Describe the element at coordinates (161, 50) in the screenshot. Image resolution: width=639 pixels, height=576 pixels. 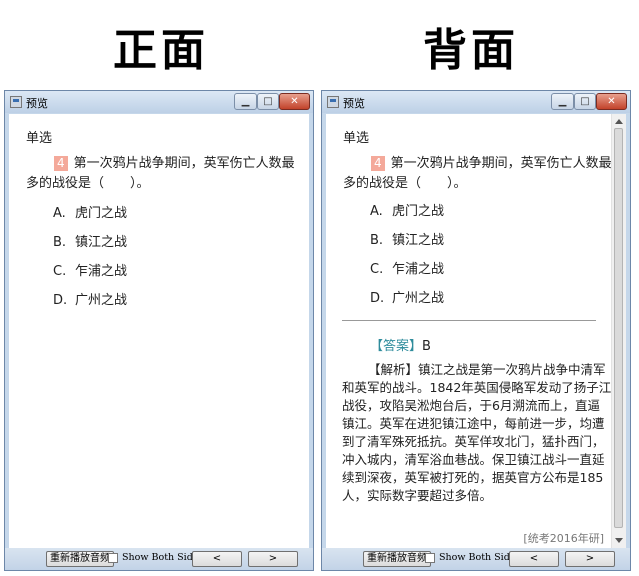
I see `front-label: 正面` at that location.